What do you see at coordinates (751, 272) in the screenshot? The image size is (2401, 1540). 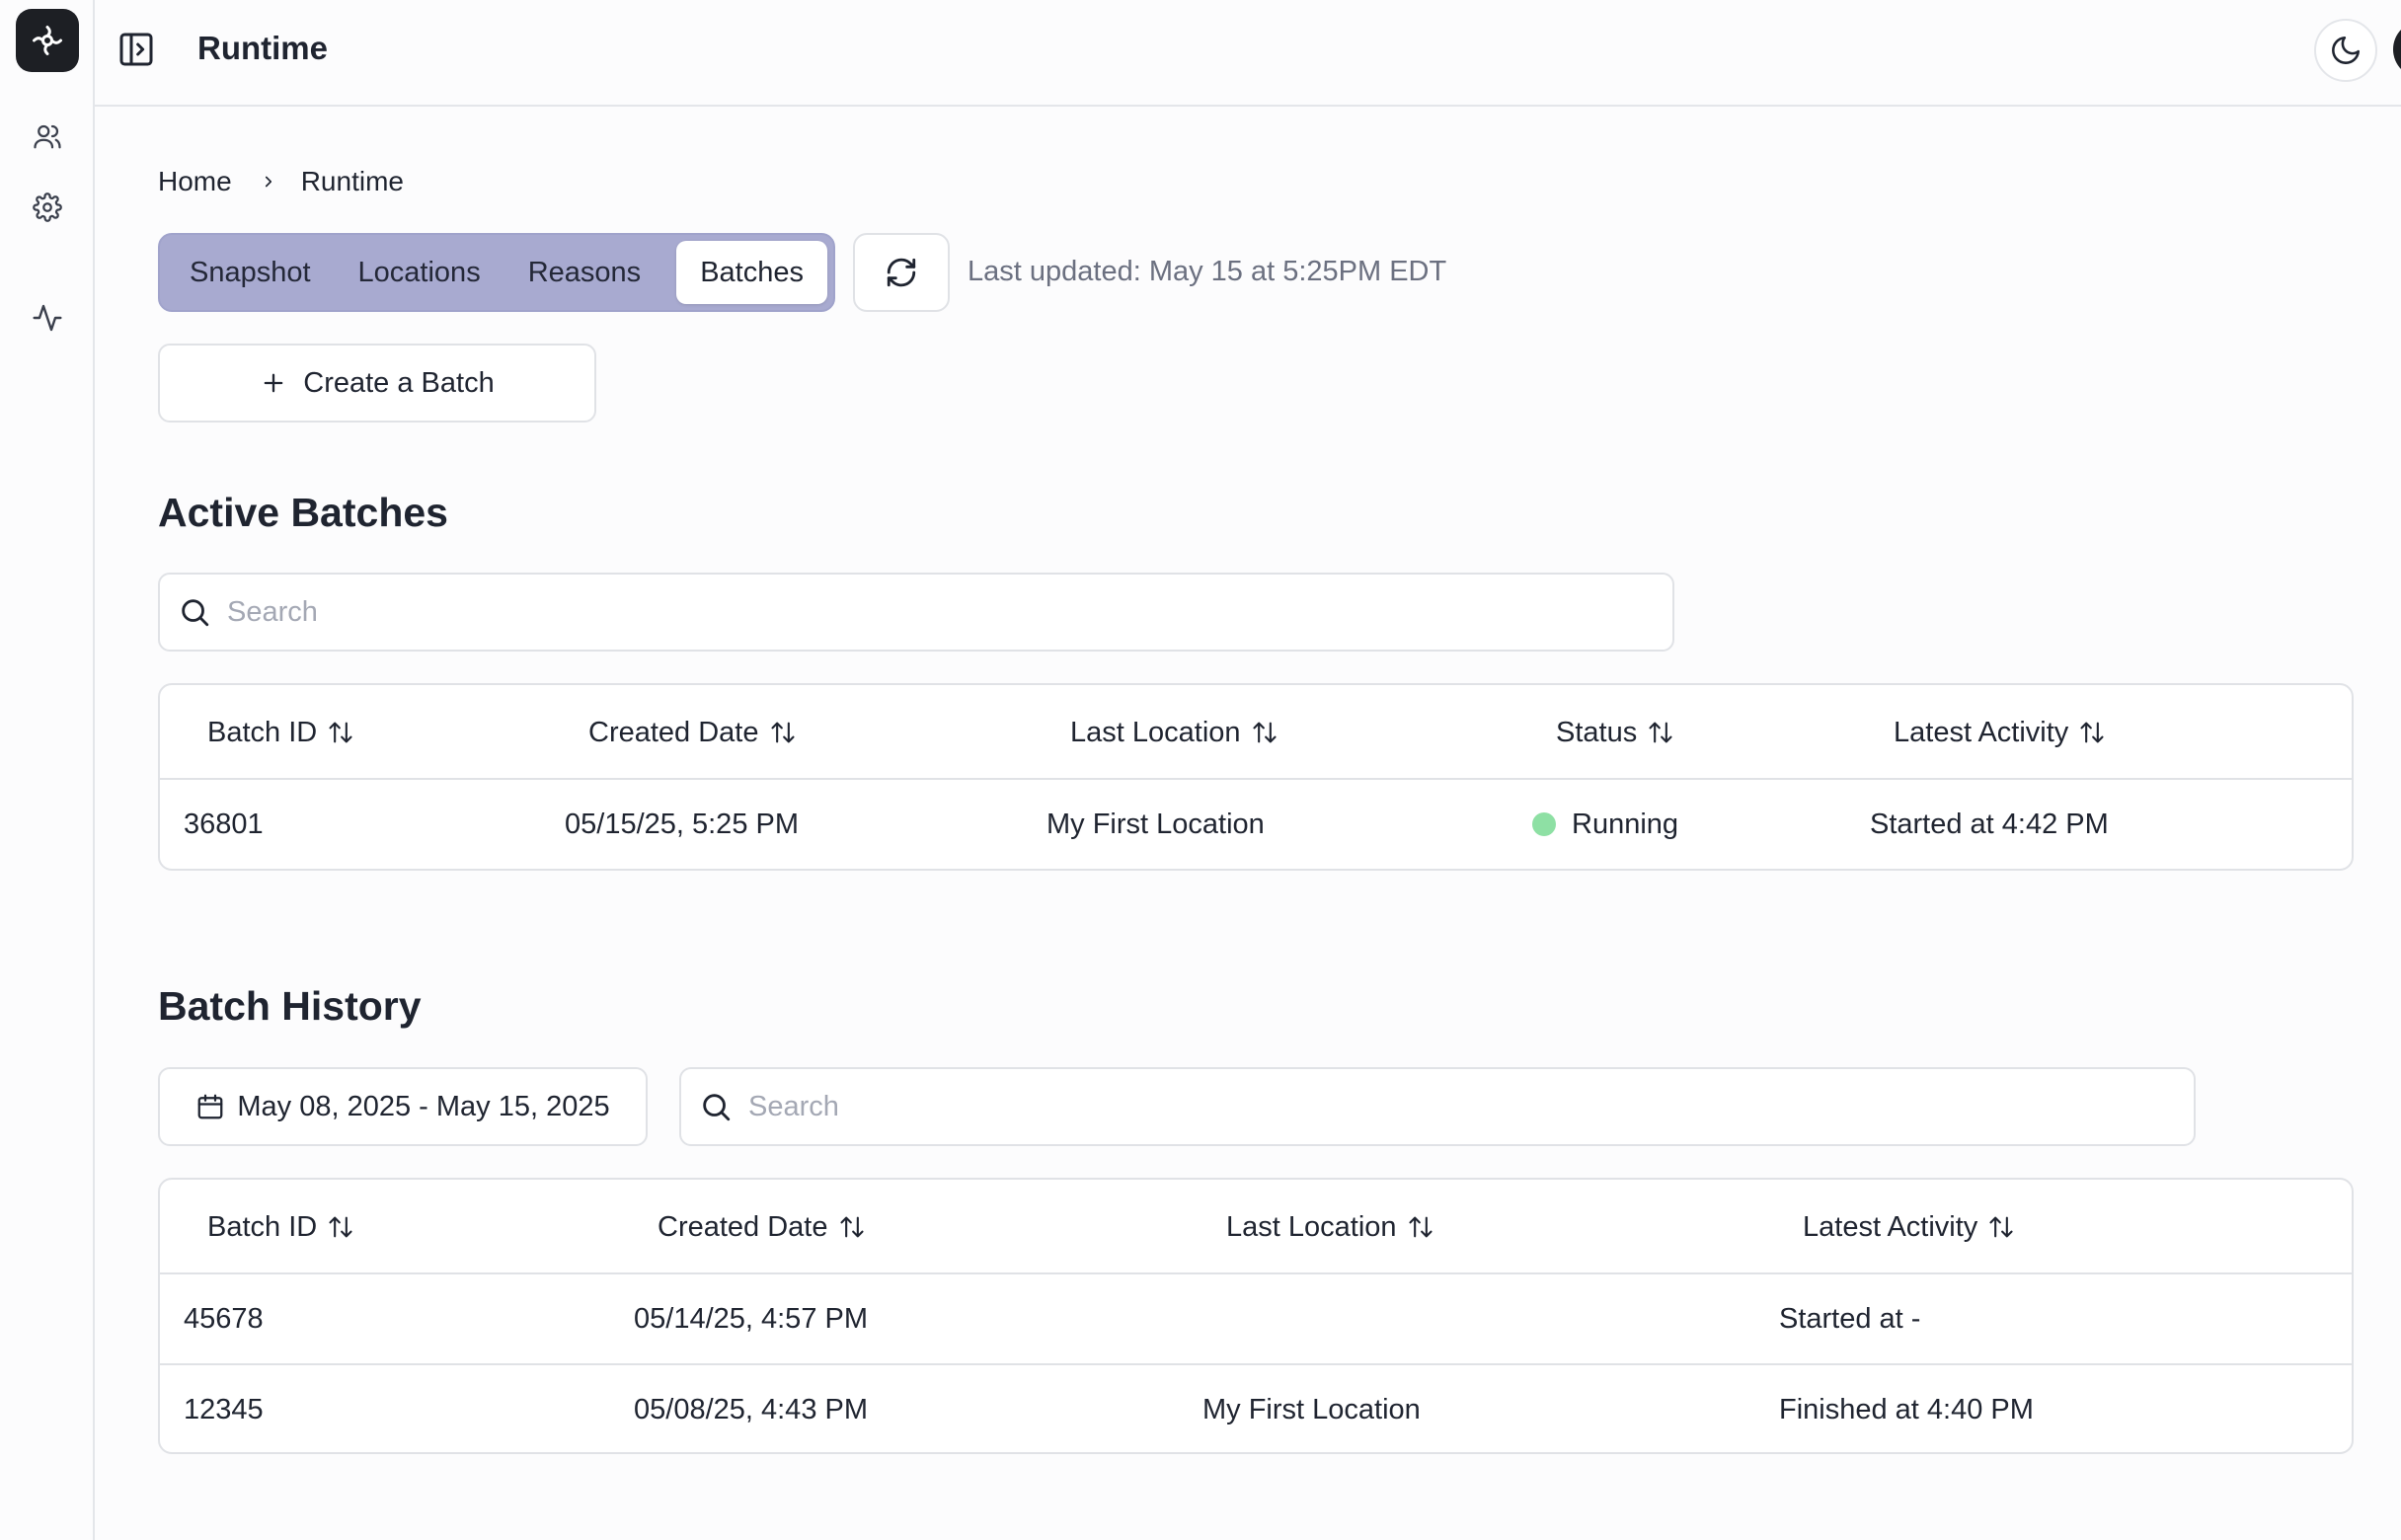 I see `tab-batches: Batches` at bounding box center [751, 272].